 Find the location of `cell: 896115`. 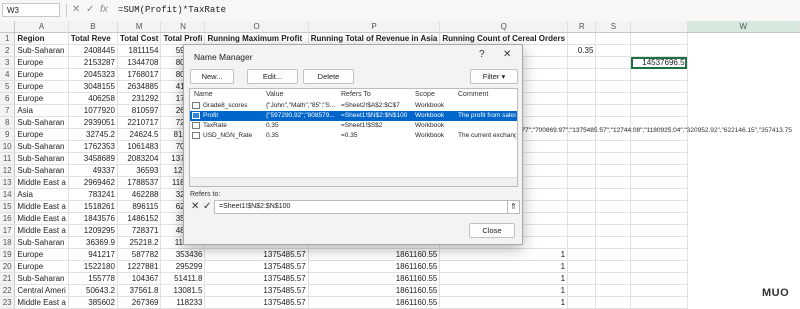

cell: 896115 is located at coordinates (139, 206).